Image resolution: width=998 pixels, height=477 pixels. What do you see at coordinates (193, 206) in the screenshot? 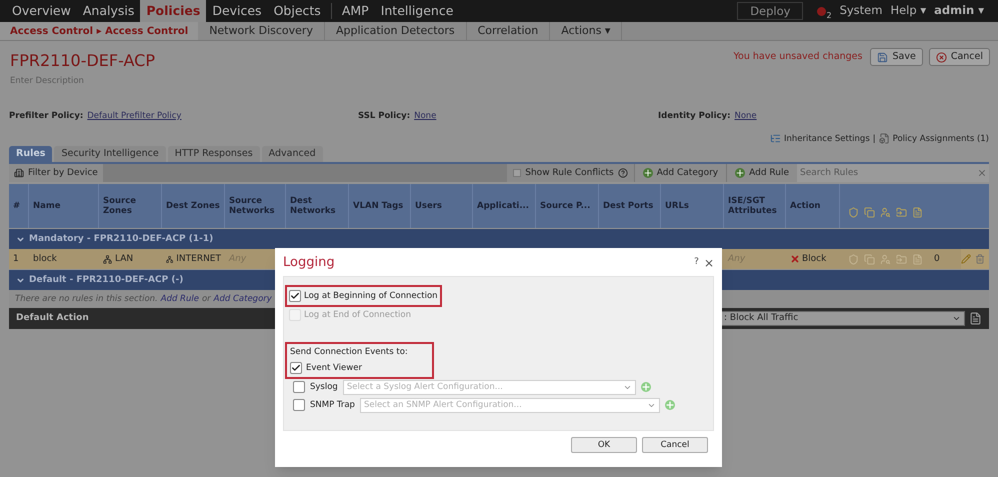
I see `column-header: Dest Zones` at bounding box center [193, 206].